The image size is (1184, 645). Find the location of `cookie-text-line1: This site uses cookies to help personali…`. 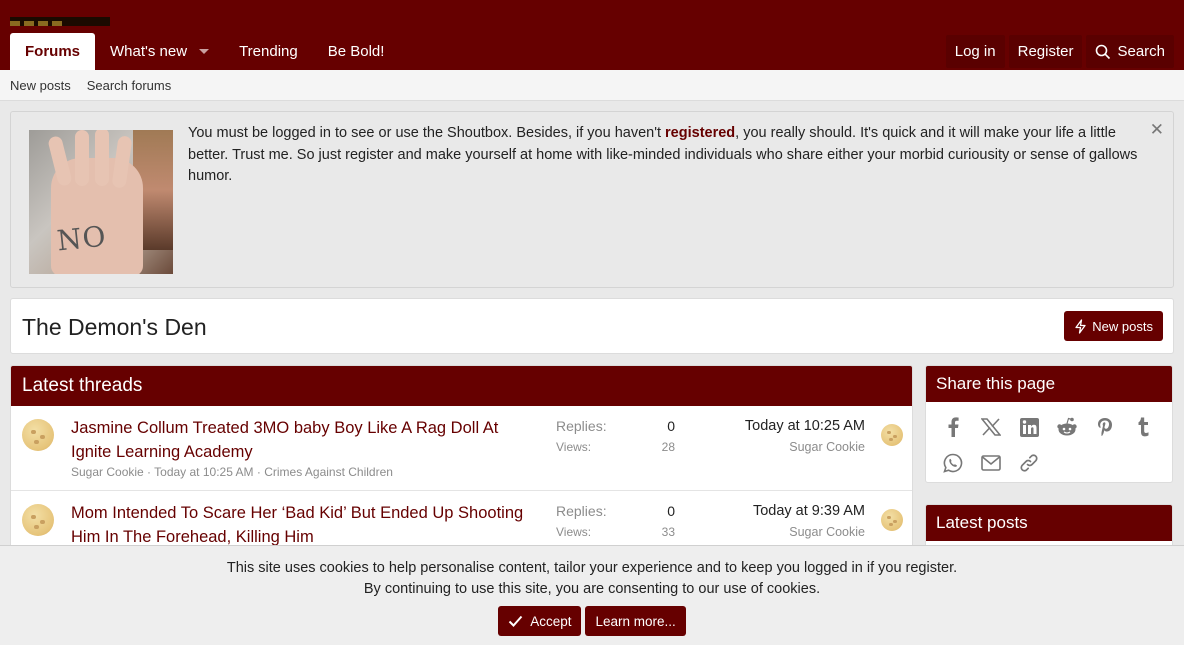

cookie-text-line1: This site uses cookies to help personali… is located at coordinates (592, 568).